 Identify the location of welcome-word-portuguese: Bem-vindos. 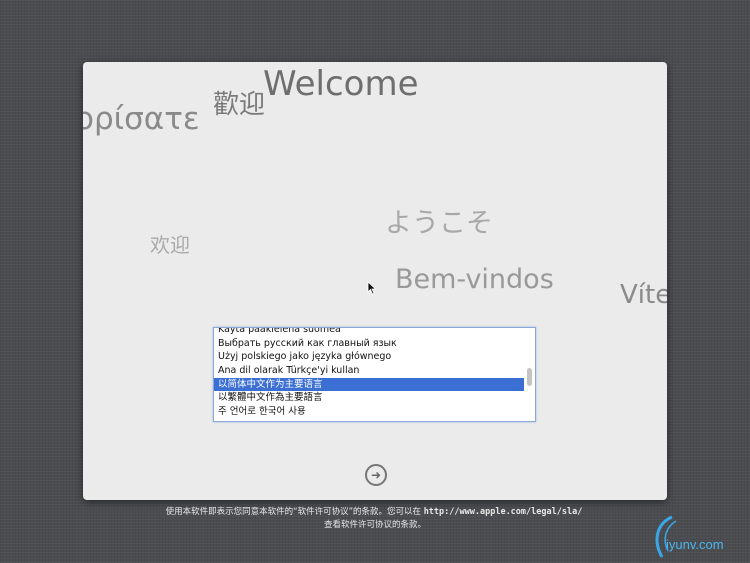
(474, 279).